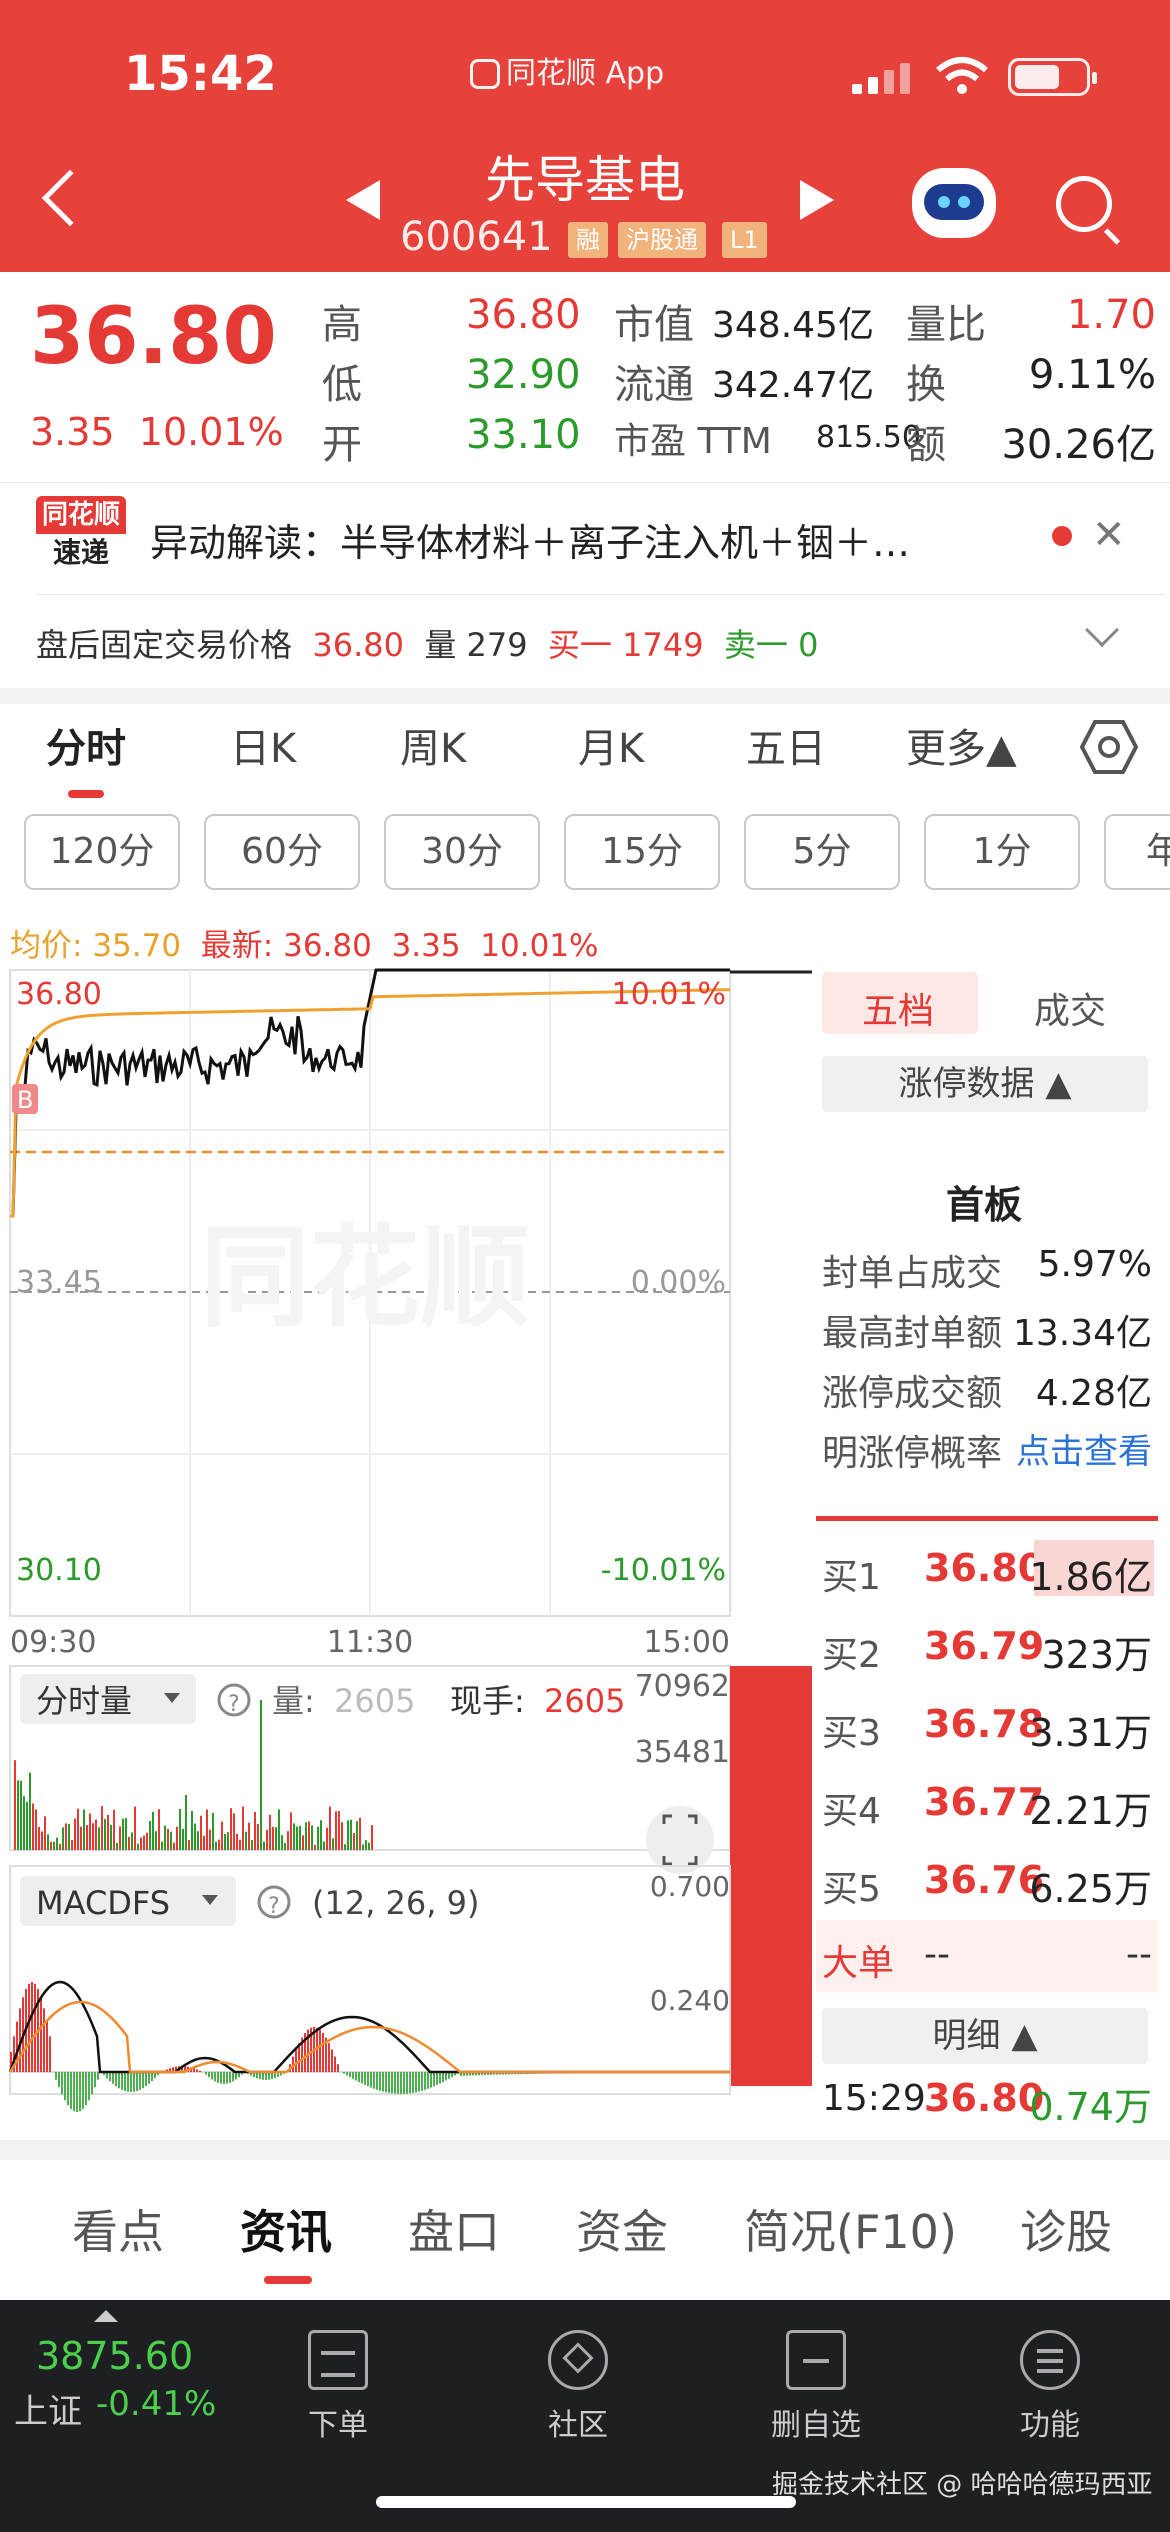  I want to click on bid1-label: 买1, so click(851, 1577).